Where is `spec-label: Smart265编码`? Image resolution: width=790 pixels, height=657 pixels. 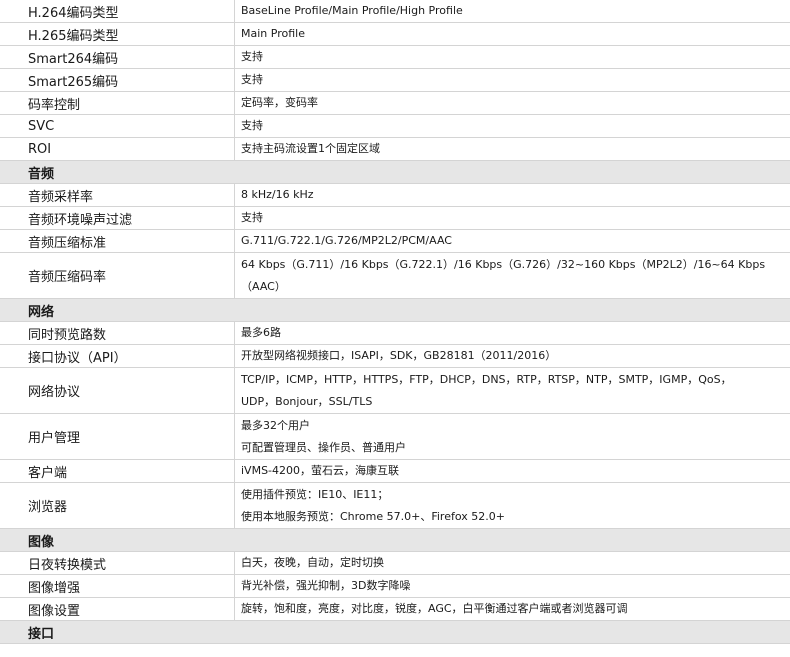
spec-label: Smart265编码 is located at coordinates (117, 80).